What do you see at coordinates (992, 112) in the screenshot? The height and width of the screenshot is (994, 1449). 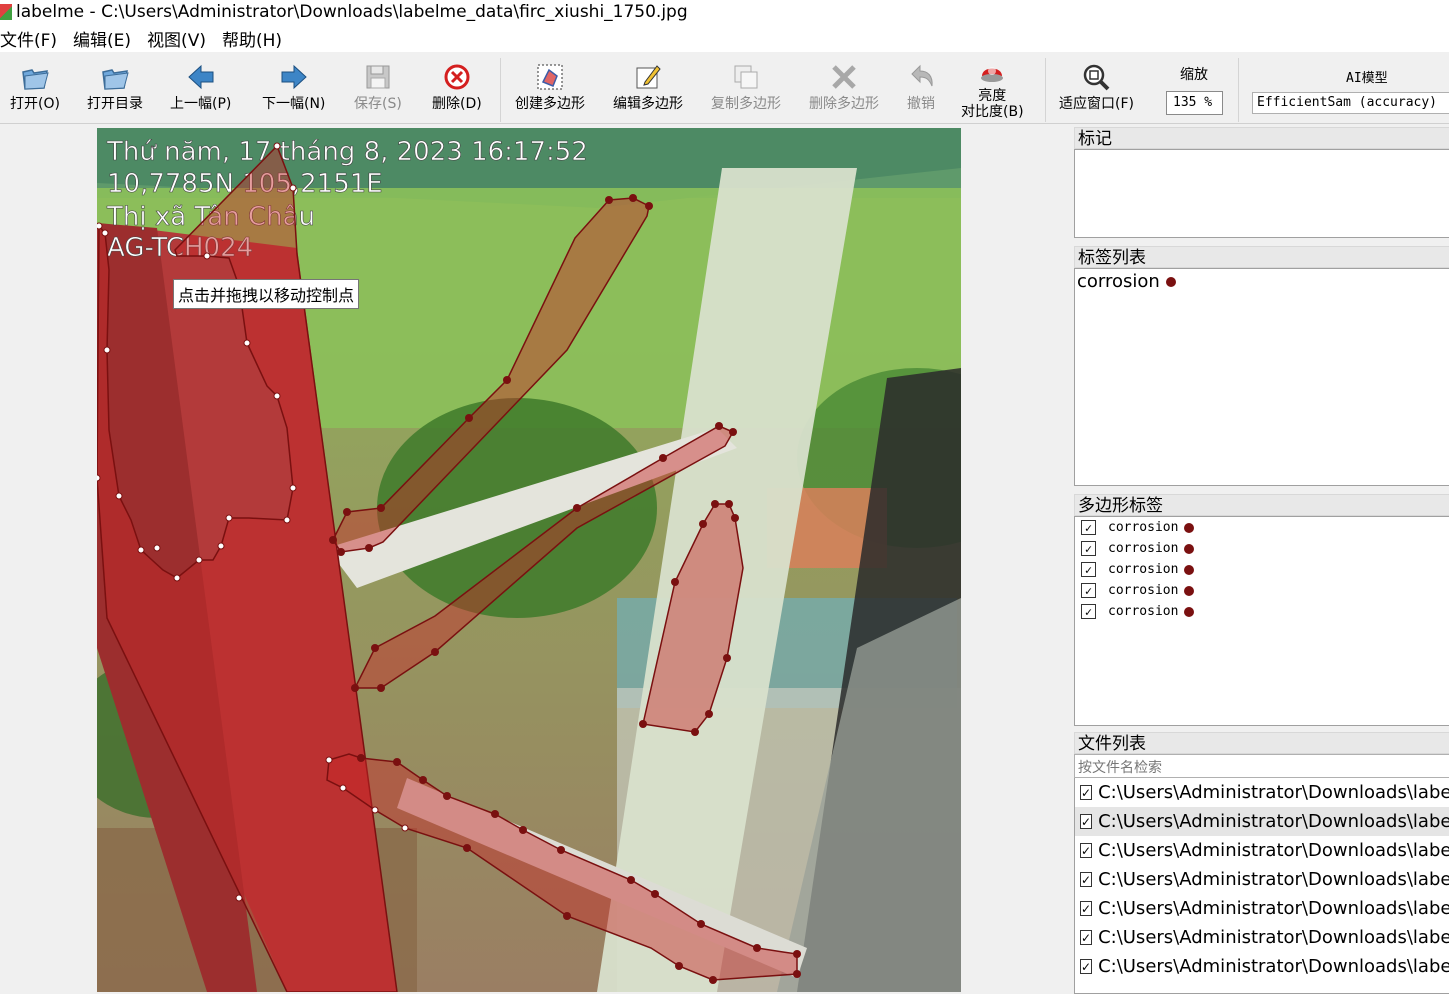 I see `brightness-label-2: 对比度(B)` at bounding box center [992, 112].